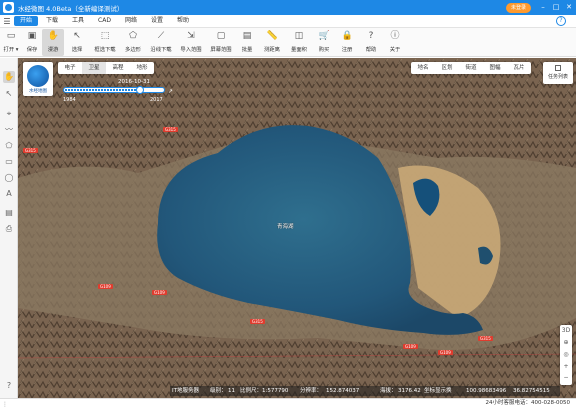 The image size is (576, 409). Describe the element at coordinates (221, 42) in the screenshot. I see `screen-range-button: ▢ 屏幕范围` at that location.